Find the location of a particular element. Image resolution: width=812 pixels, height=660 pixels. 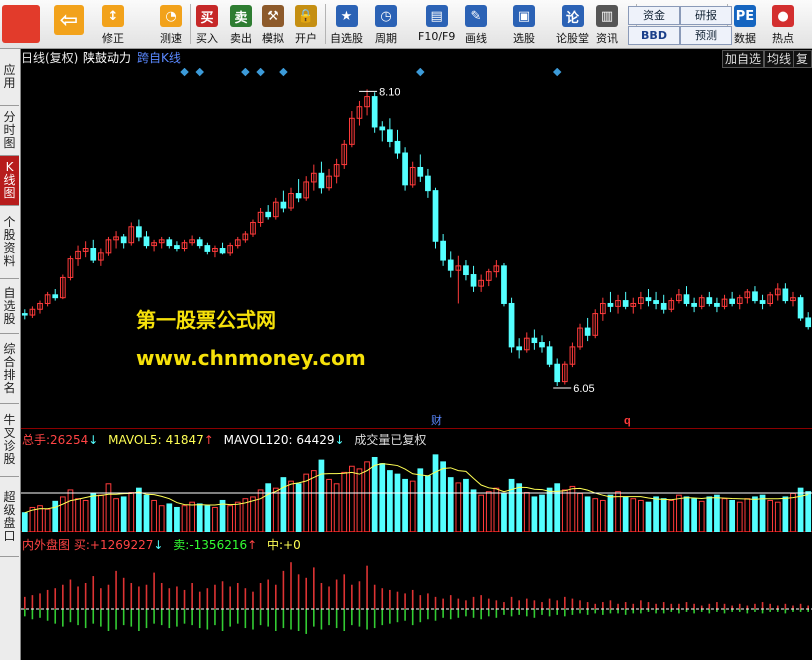

sidebar-tab-super-quote: 超级盘口 is located at coordinates (9, 517).